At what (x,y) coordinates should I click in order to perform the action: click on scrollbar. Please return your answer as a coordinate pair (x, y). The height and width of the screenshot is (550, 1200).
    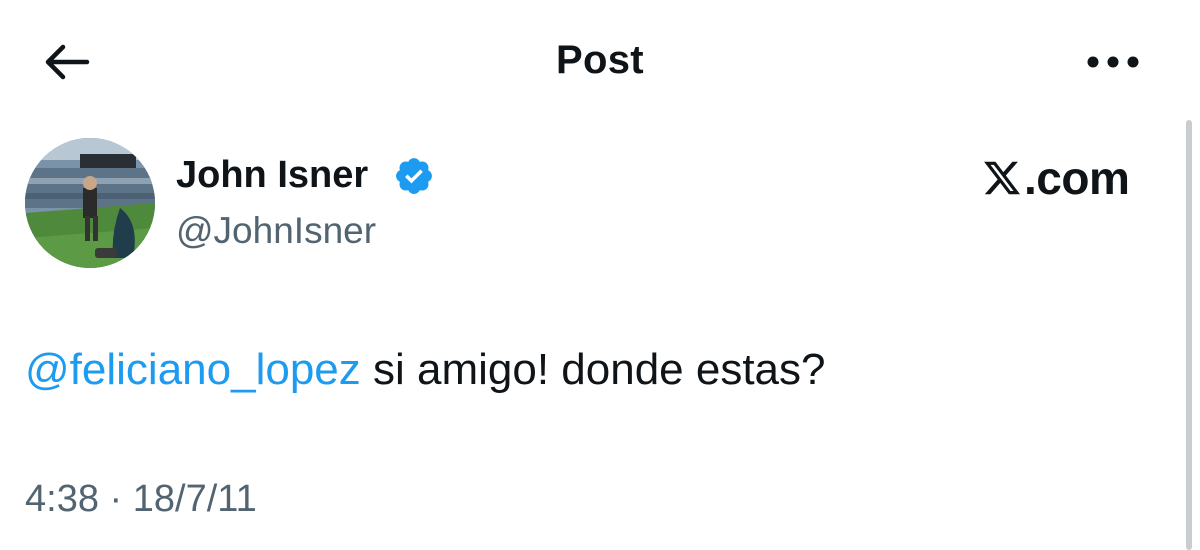
    Looking at the image, I should click on (1189, 335).